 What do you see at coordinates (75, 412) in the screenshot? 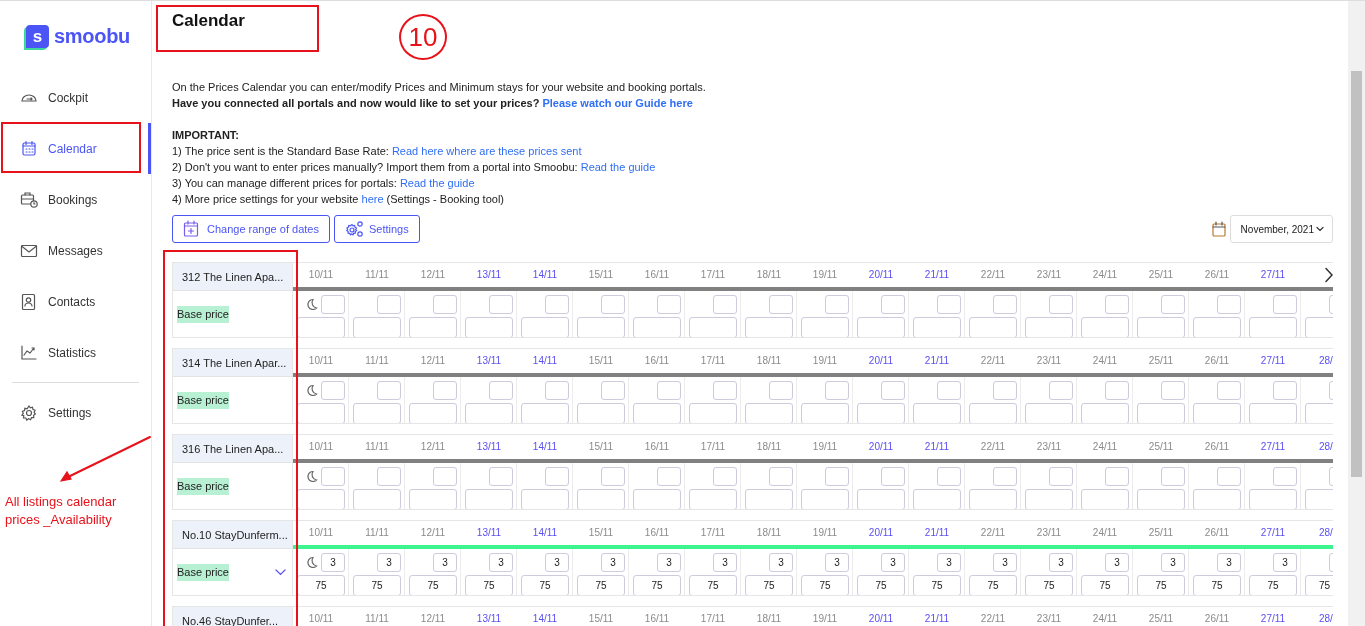
I see `sidebar-item: Settings` at bounding box center [75, 412].